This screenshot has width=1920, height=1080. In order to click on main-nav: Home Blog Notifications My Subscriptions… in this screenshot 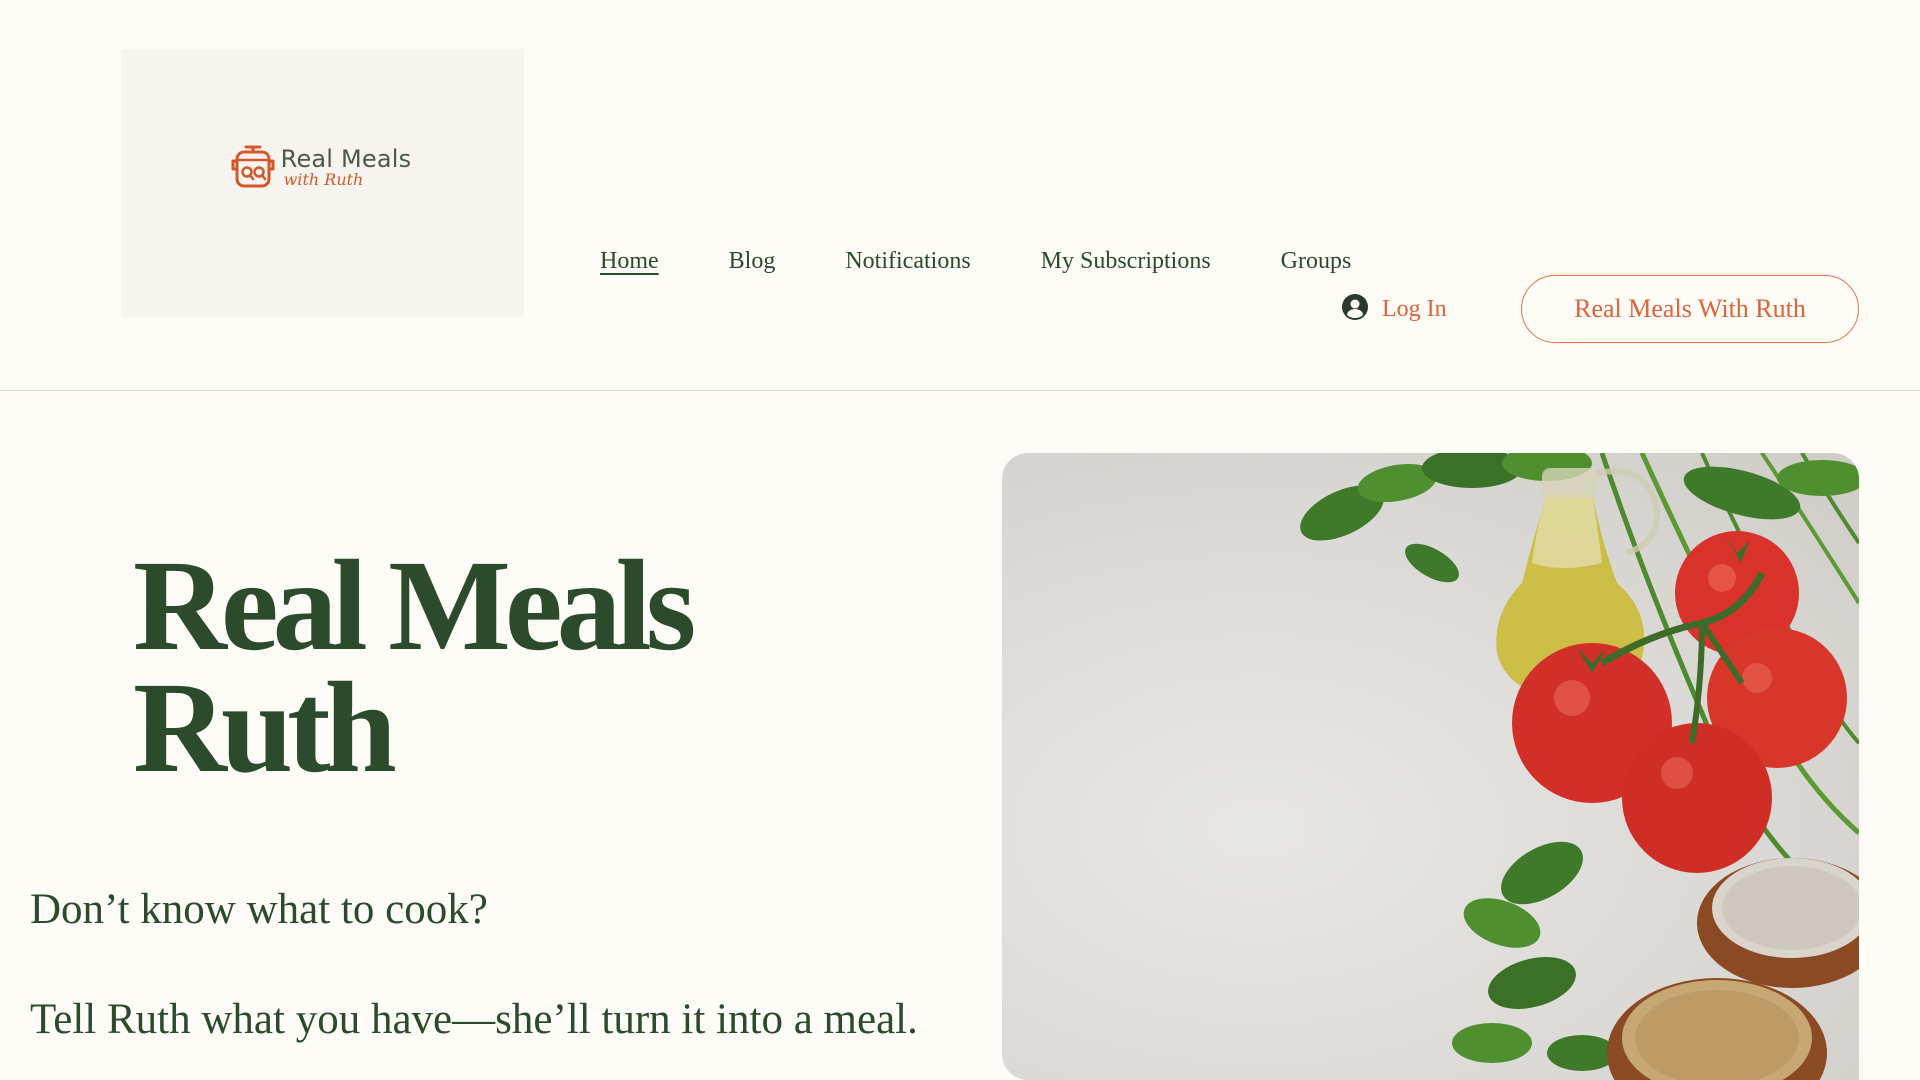, I will do `click(1010, 261)`.